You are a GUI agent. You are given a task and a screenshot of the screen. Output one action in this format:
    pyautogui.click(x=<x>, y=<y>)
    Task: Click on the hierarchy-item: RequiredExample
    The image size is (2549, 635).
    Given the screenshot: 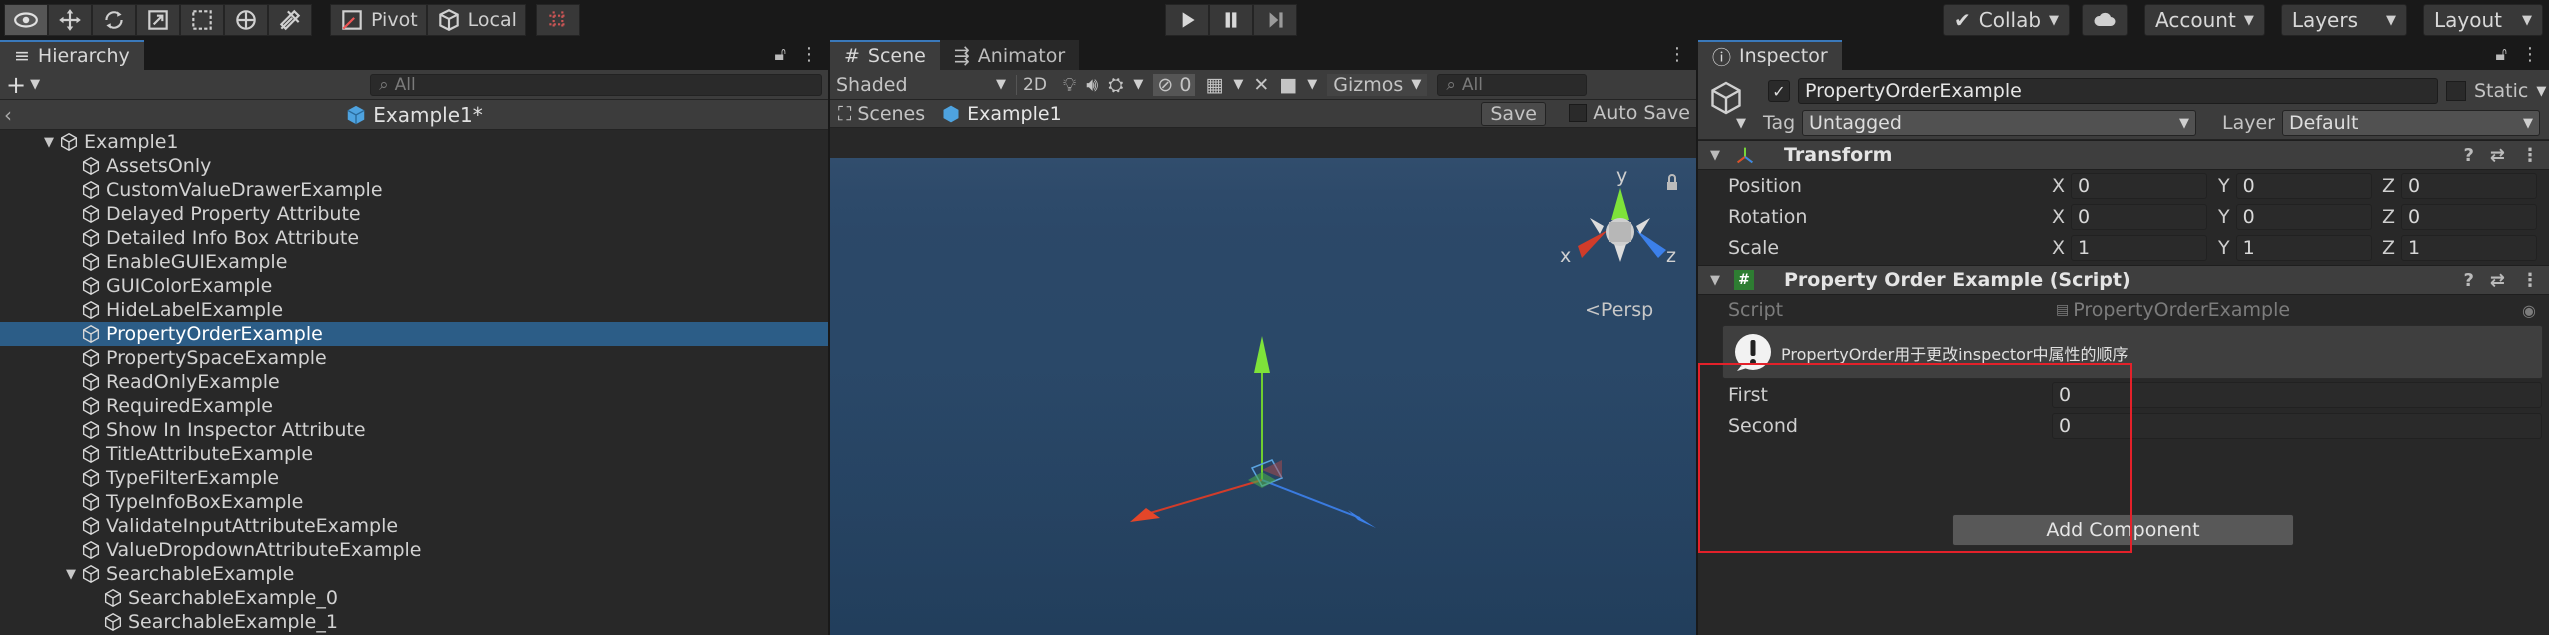 What is the action you would take?
    pyautogui.click(x=414, y=406)
    